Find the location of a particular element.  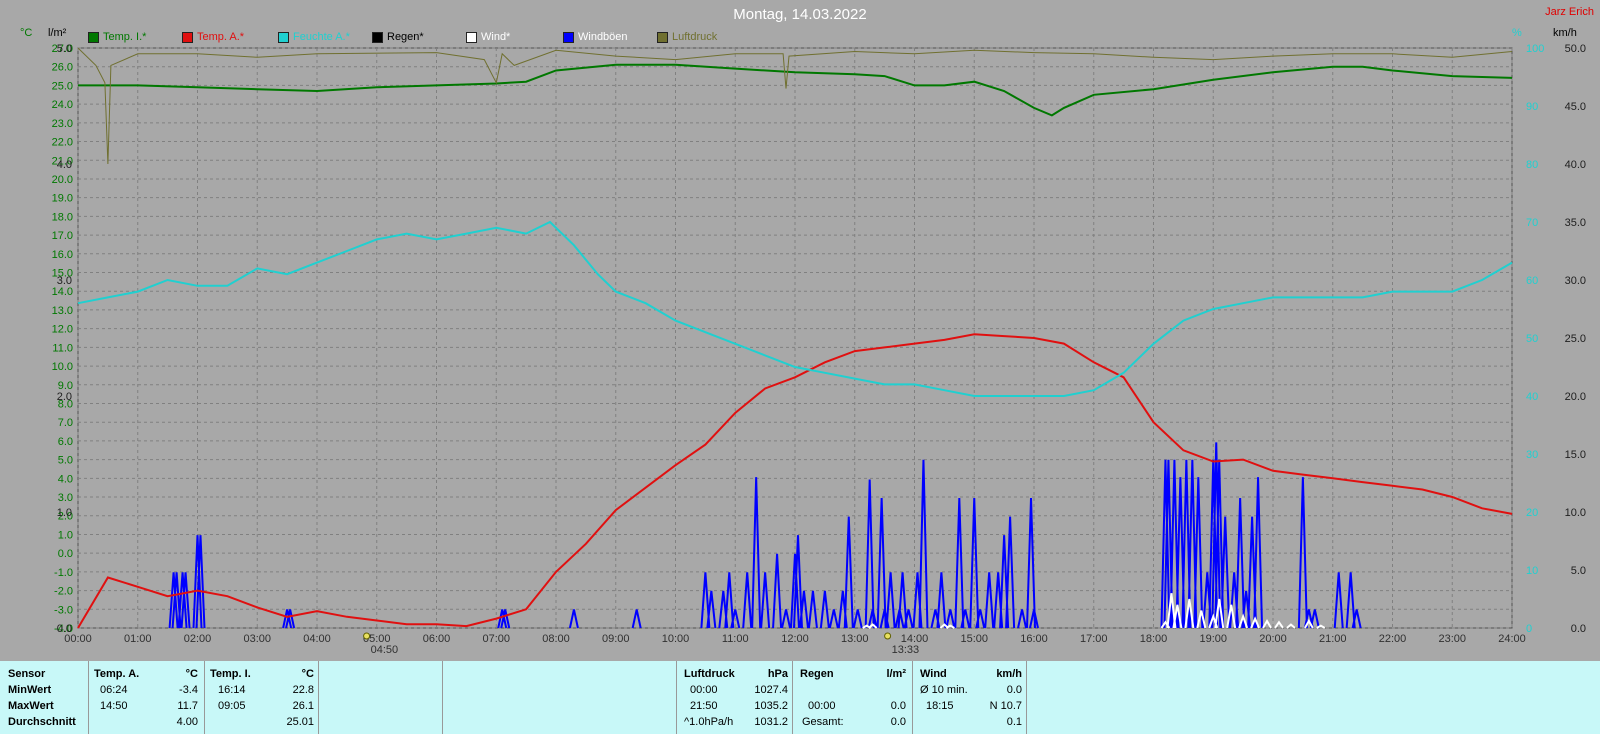

temp-a-header: Temp. A. is located at coordinates (117, 674).